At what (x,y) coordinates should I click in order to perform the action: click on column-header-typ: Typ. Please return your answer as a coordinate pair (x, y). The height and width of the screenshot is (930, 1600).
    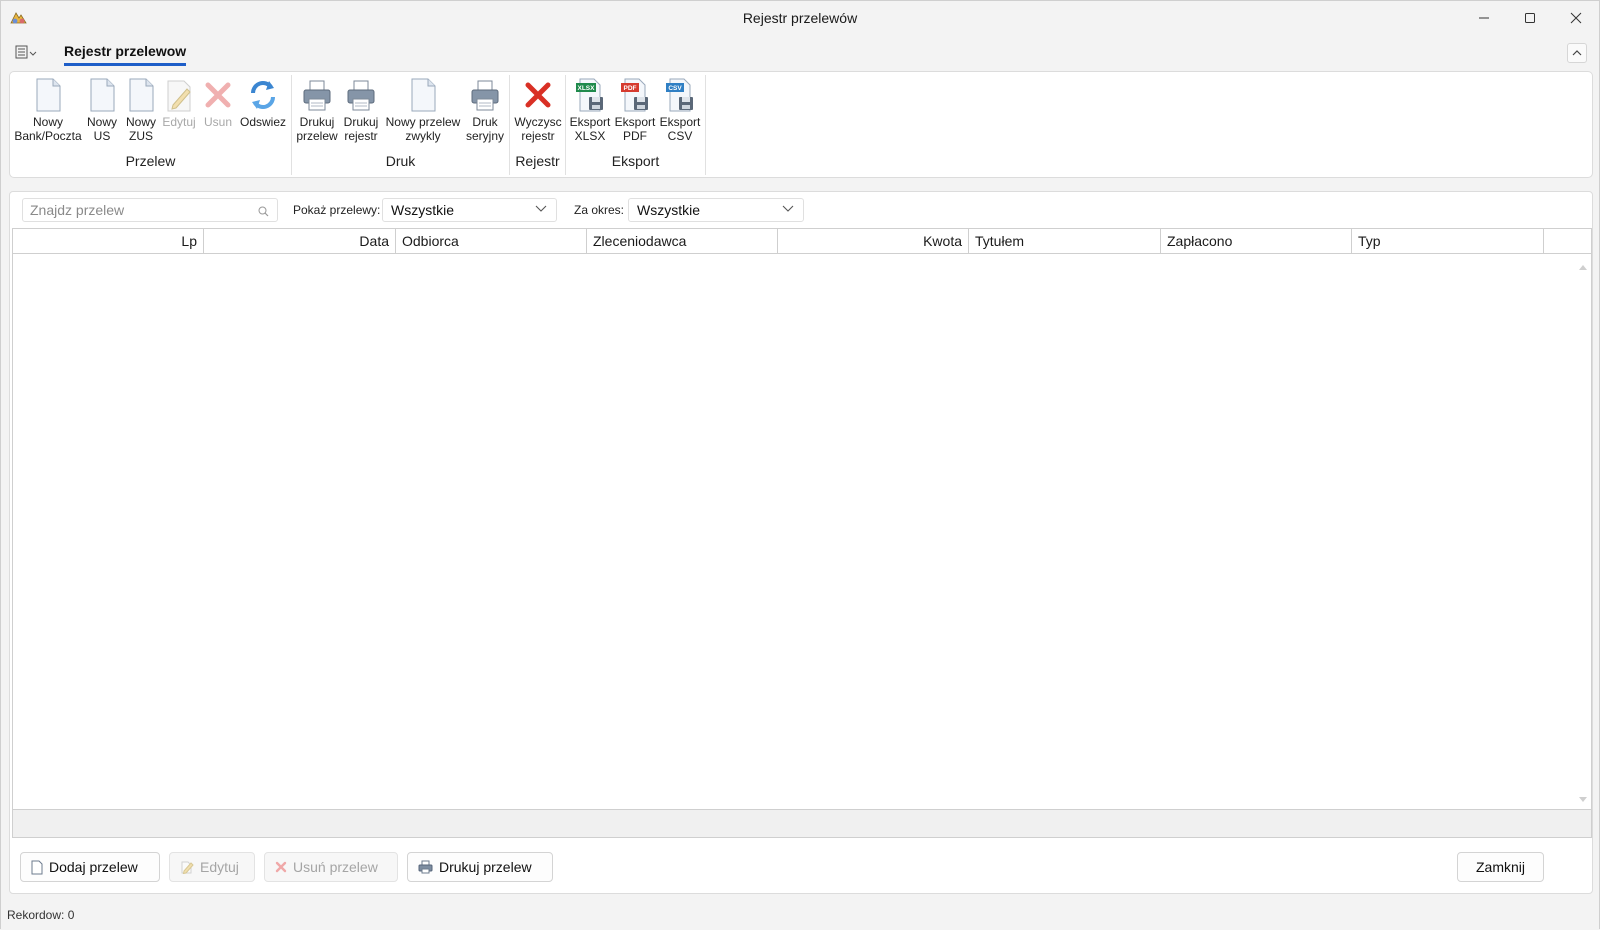
    Looking at the image, I should click on (1448, 241).